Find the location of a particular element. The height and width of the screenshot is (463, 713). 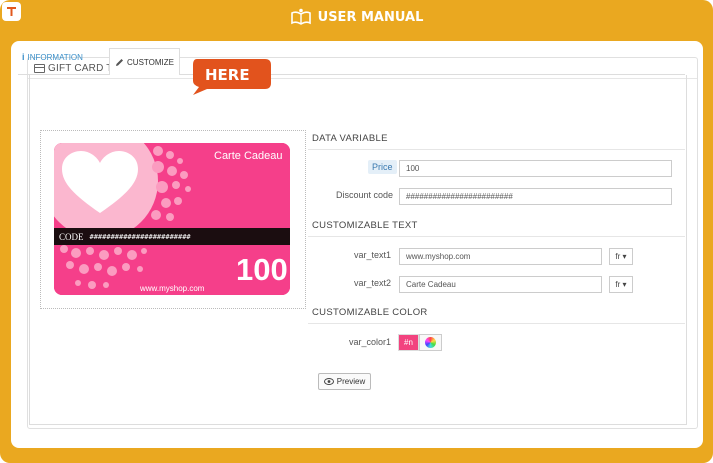

customizable-color-heading: CUSTOMIZABLE COLOR is located at coordinates (370, 312).